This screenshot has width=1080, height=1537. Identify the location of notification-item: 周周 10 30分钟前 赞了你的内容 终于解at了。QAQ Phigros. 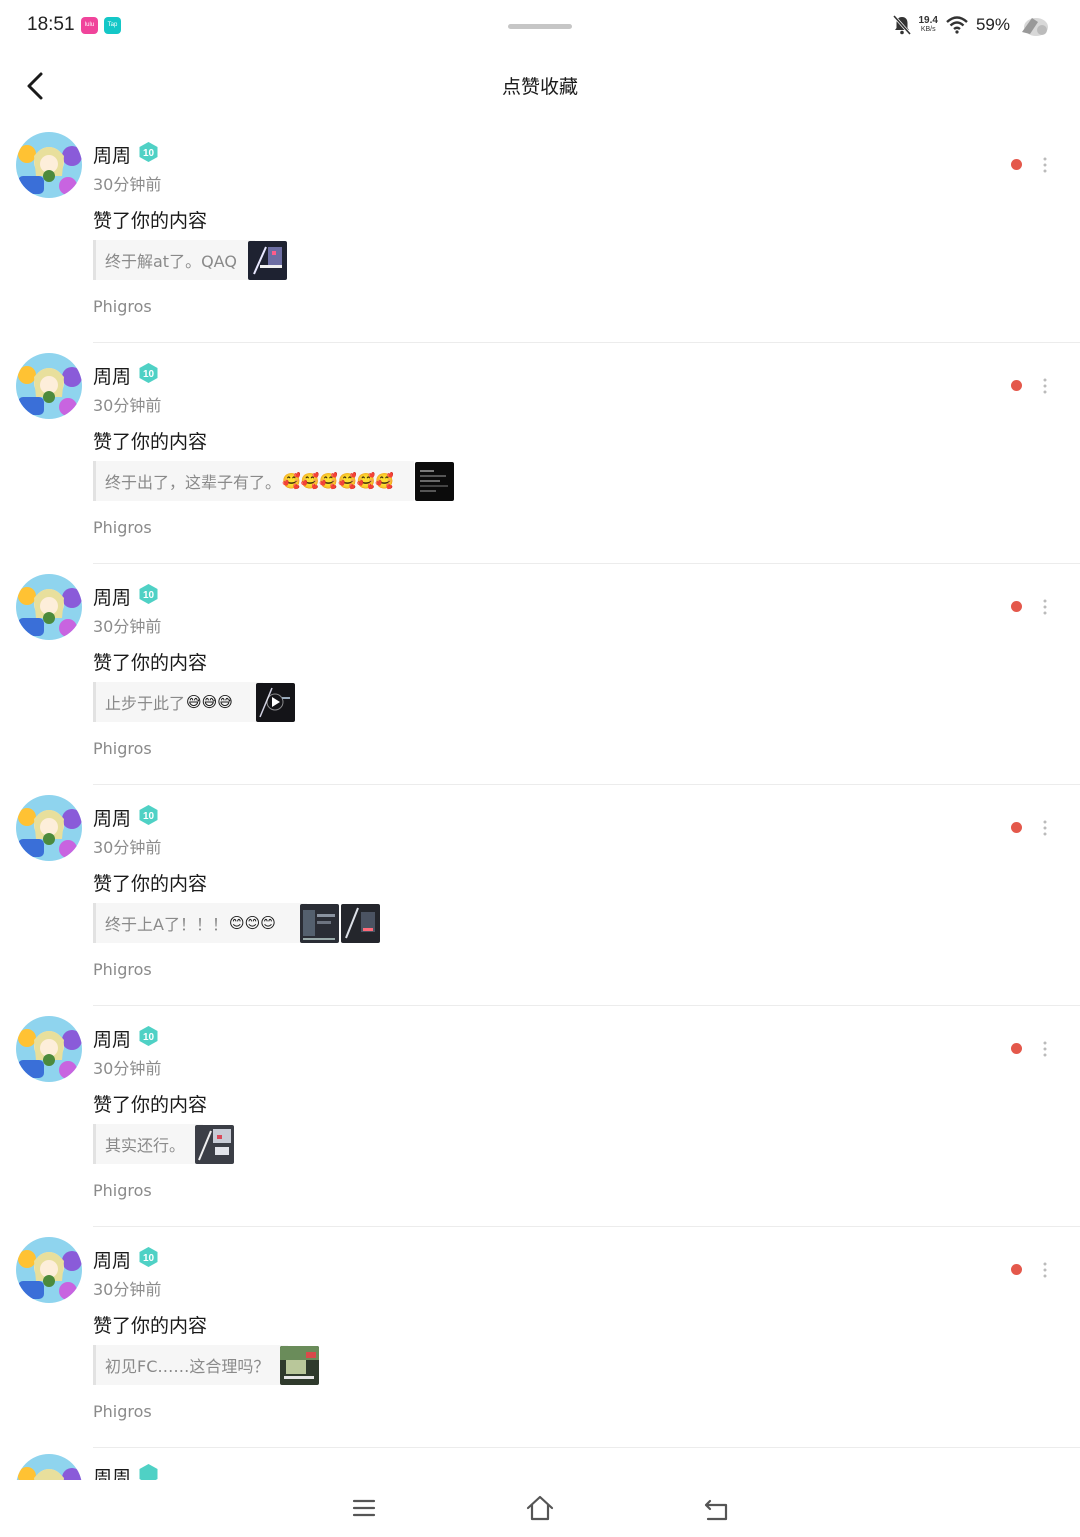
(540, 232).